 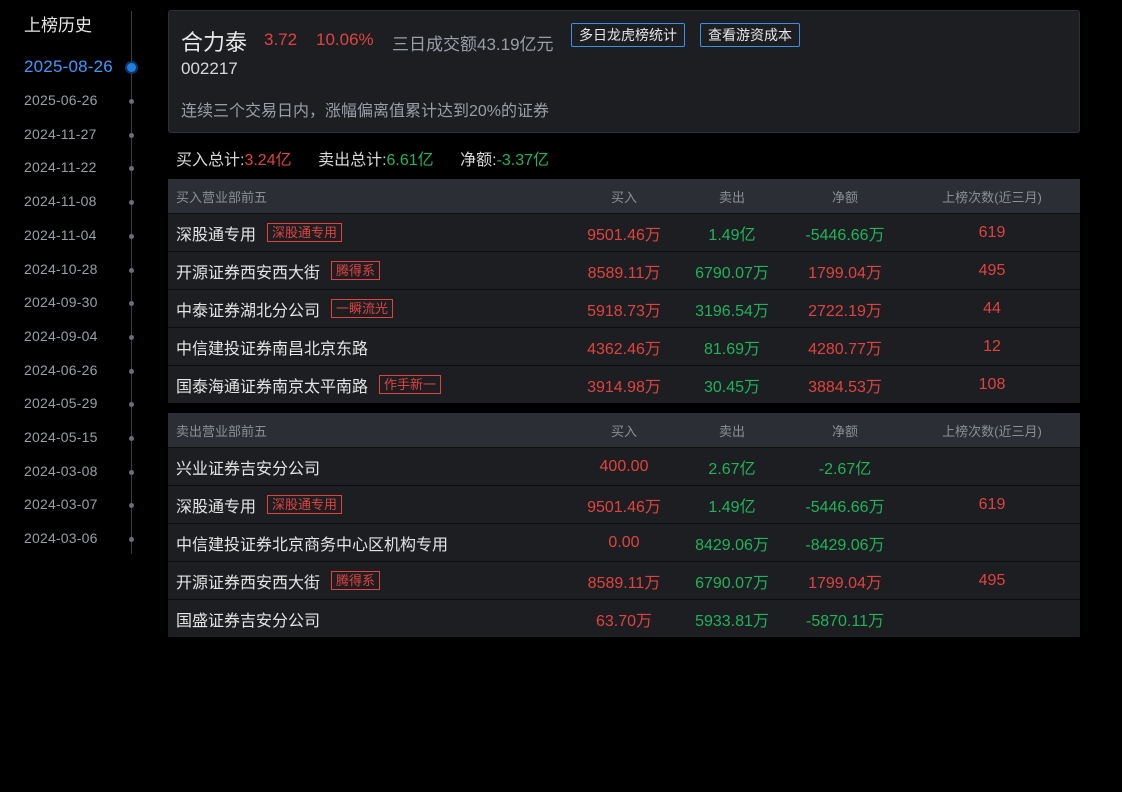 I want to click on table-row: 中信建投证券南昌北京东路 4362.46万 81.69万 4280.77万 12, so click(x=624, y=346).